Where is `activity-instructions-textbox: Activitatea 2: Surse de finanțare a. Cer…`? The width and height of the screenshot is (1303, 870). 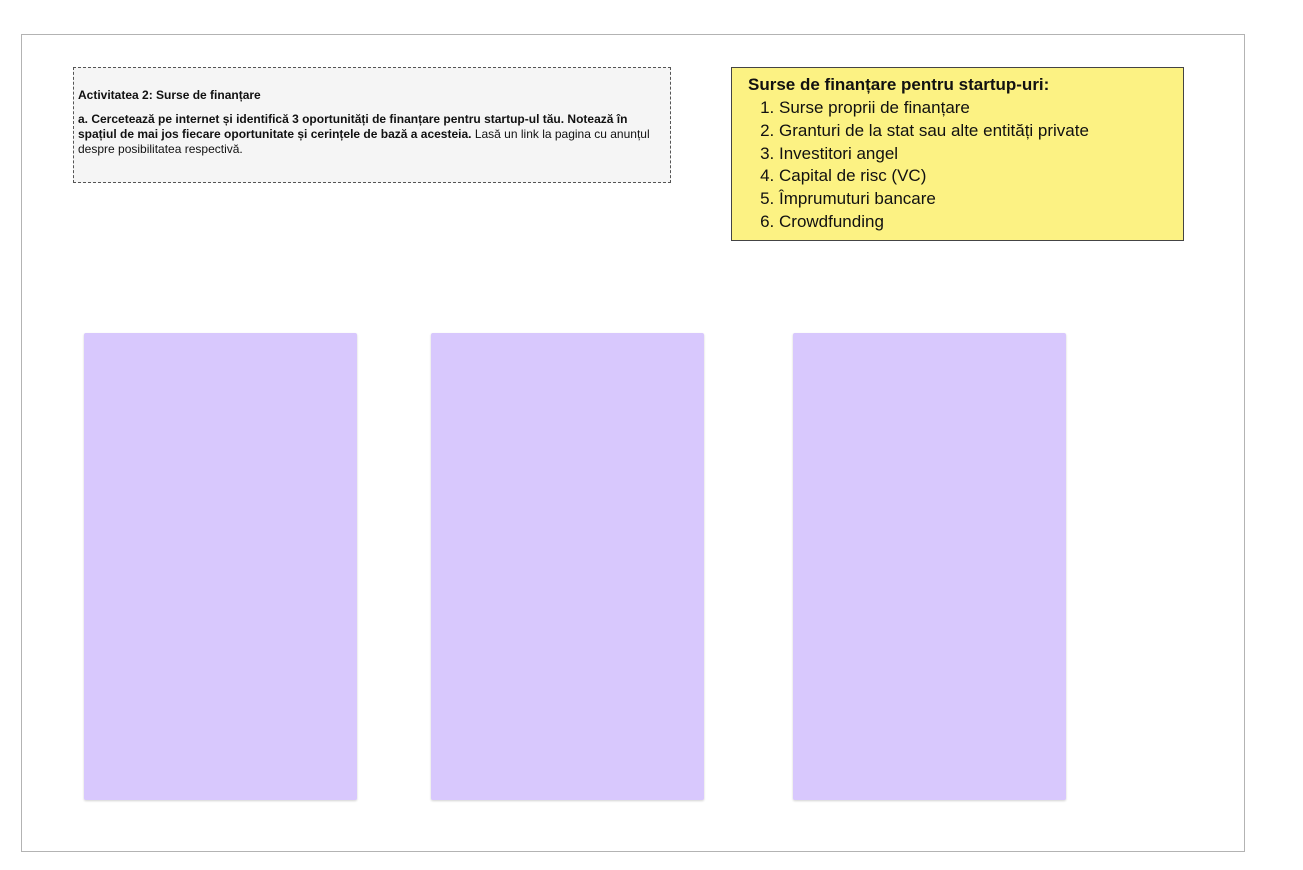 activity-instructions-textbox: Activitatea 2: Surse de finanțare a. Cer… is located at coordinates (372, 125).